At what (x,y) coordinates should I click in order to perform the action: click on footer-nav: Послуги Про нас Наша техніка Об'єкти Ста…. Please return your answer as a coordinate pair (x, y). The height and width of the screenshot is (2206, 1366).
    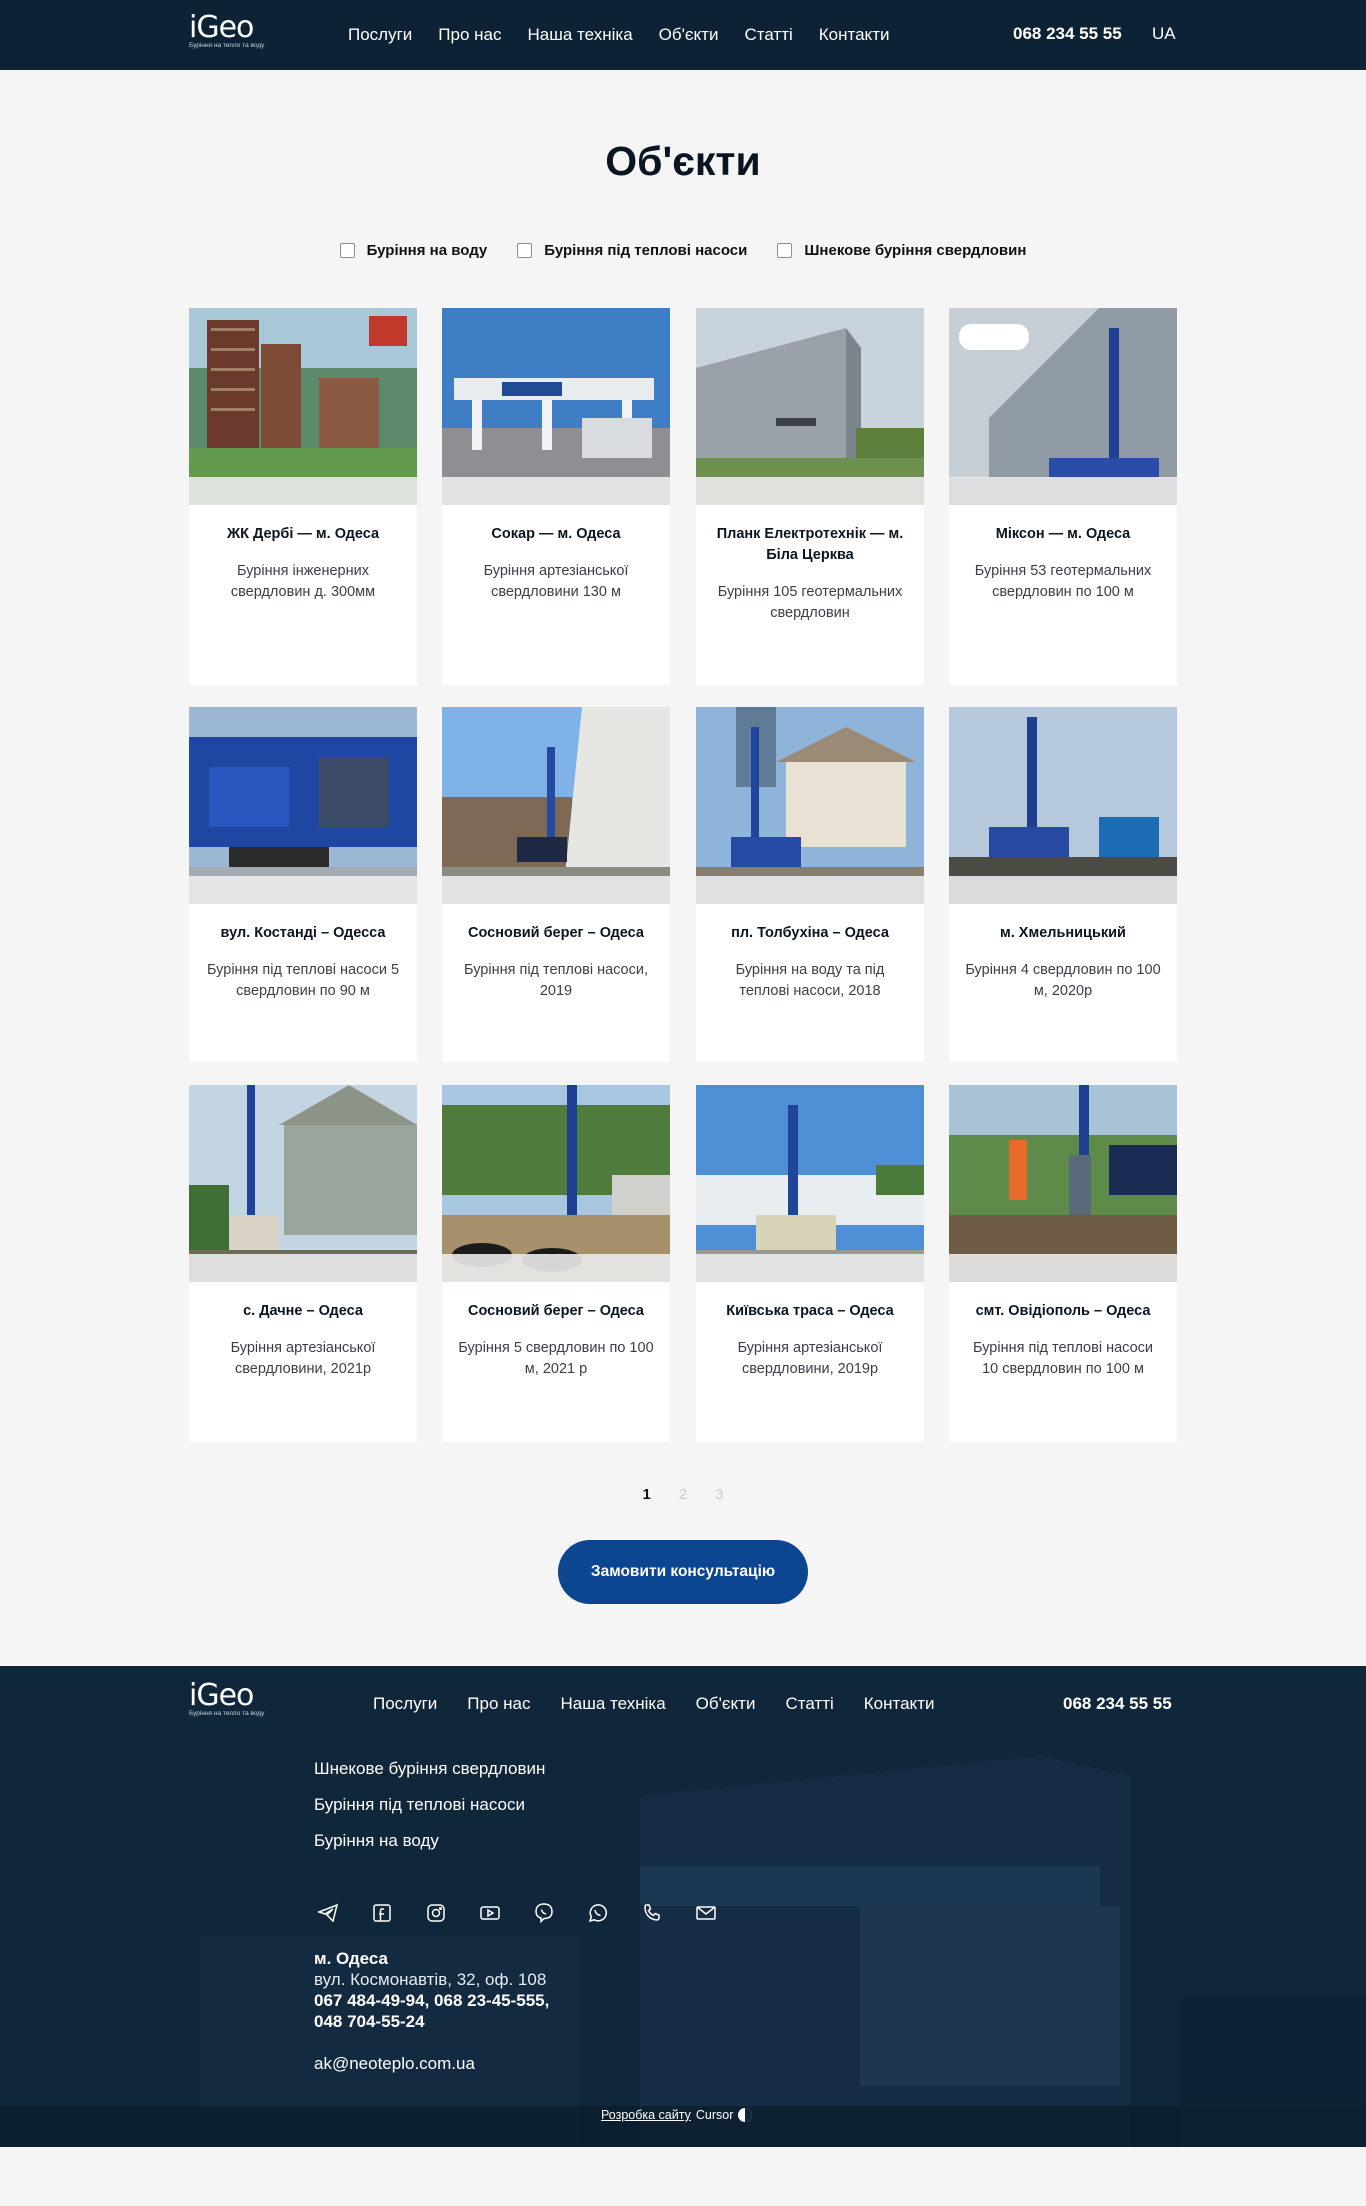
    Looking at the image, I should click on (668, 1704).